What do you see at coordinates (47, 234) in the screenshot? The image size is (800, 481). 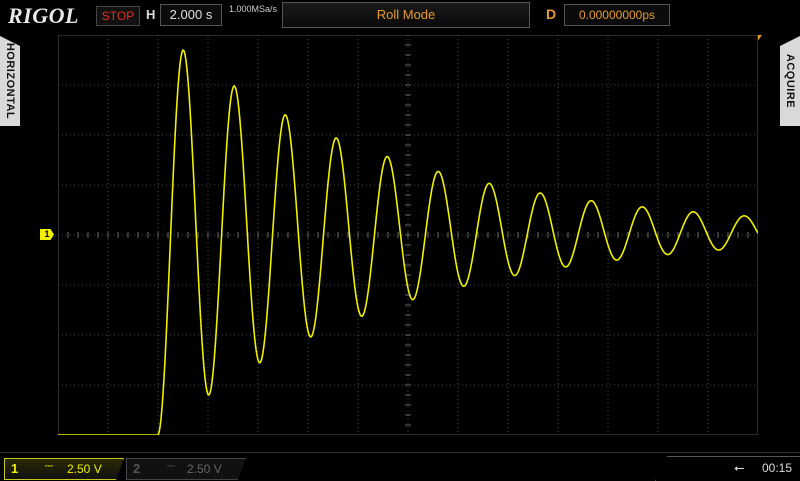 I see `channel1-offset-marker: 1` at bounding box center [47, 234].